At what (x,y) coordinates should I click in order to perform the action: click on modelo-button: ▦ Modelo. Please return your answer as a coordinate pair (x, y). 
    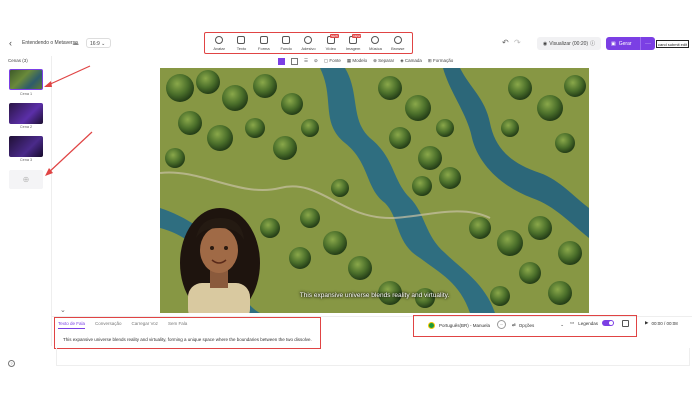
    Looking at the image, I should click on (357, 61).